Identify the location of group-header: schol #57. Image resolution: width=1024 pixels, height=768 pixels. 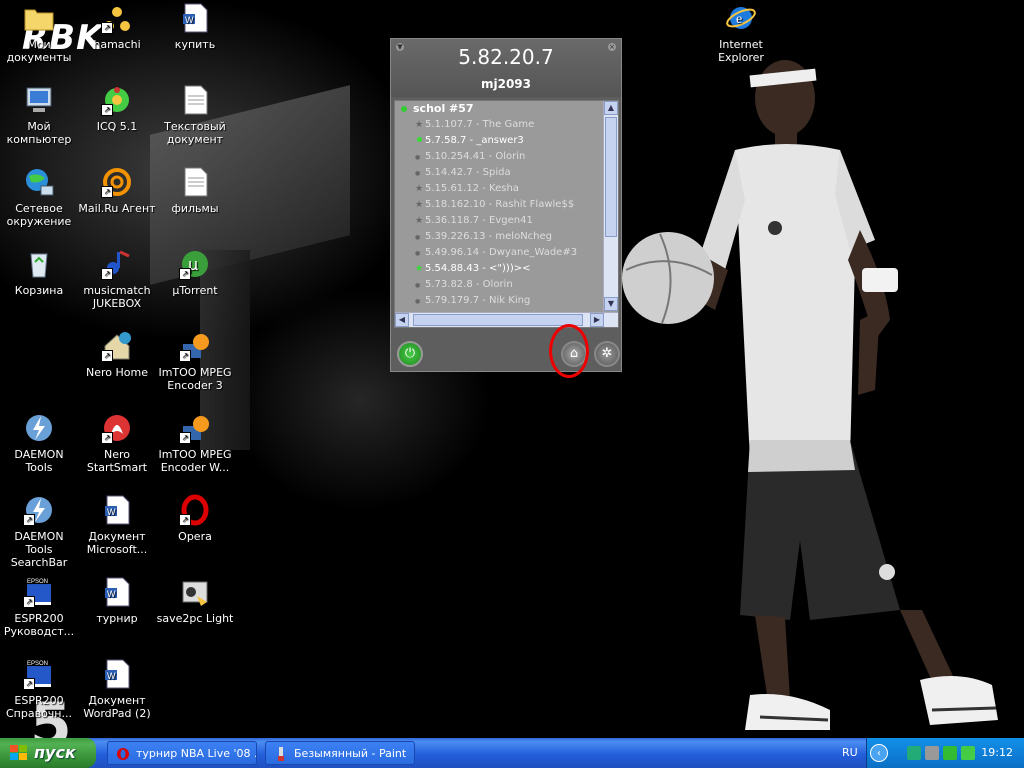
(437, 108).